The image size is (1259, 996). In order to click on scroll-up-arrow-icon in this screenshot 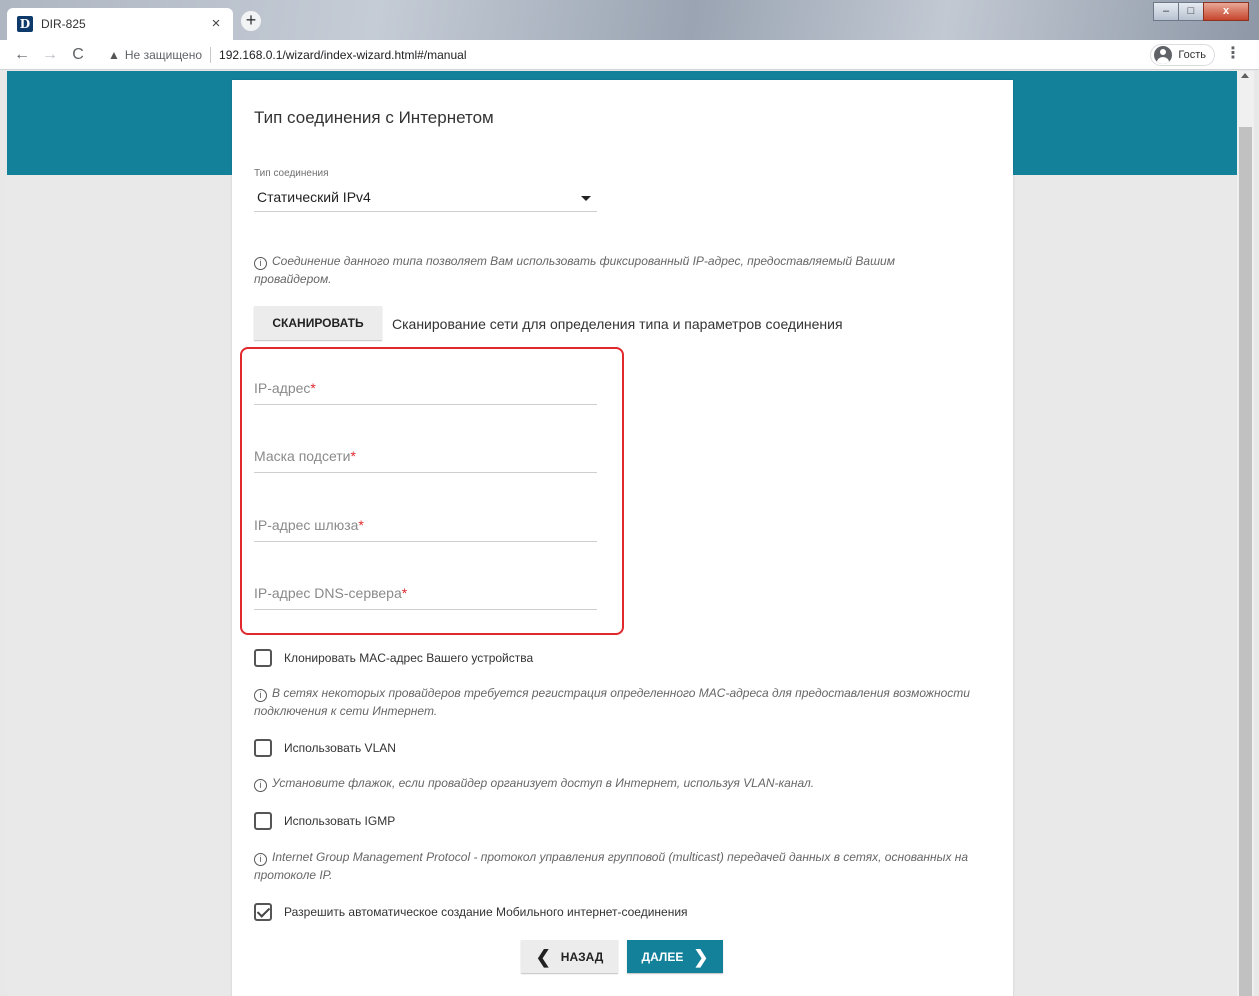, I will do `click(1245, 75)`.